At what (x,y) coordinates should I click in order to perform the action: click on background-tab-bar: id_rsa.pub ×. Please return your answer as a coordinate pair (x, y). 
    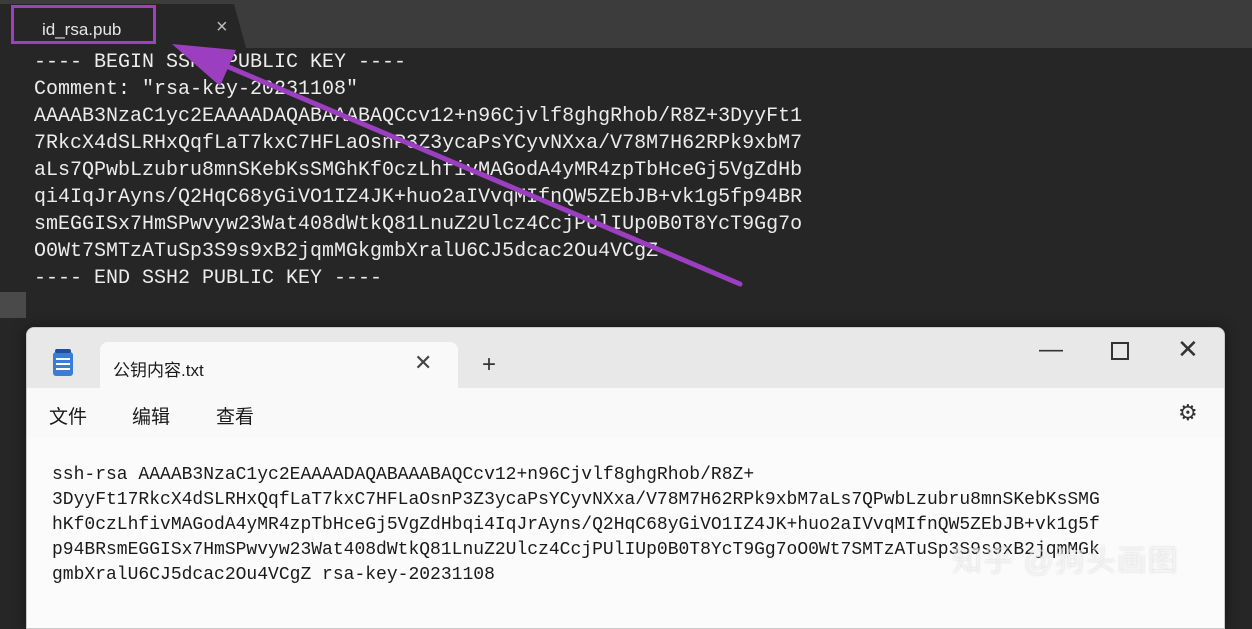
    Looking at the image, I should click on (626, 24).